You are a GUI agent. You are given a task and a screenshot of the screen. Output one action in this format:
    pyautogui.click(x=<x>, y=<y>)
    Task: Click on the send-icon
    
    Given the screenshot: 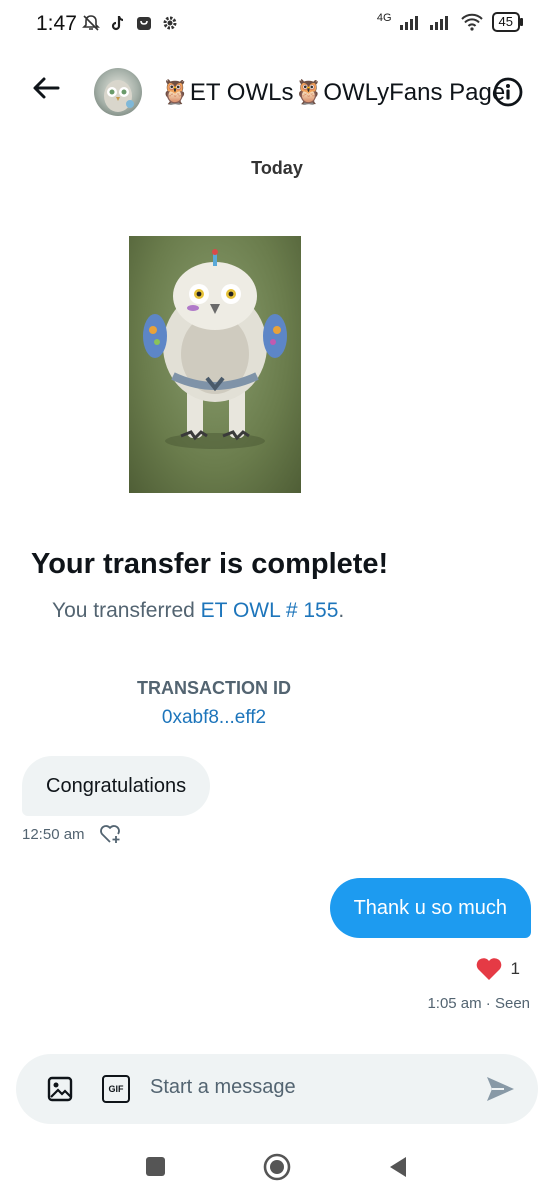 What is the action you would take?
    pyautogui.click(x=500, y=1089)
    